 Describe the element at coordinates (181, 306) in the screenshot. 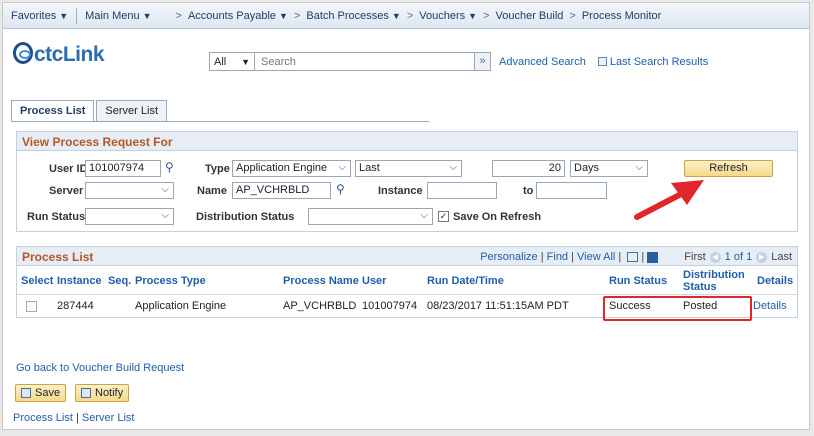

I see `cell-process-type: Application Engine` at that location.